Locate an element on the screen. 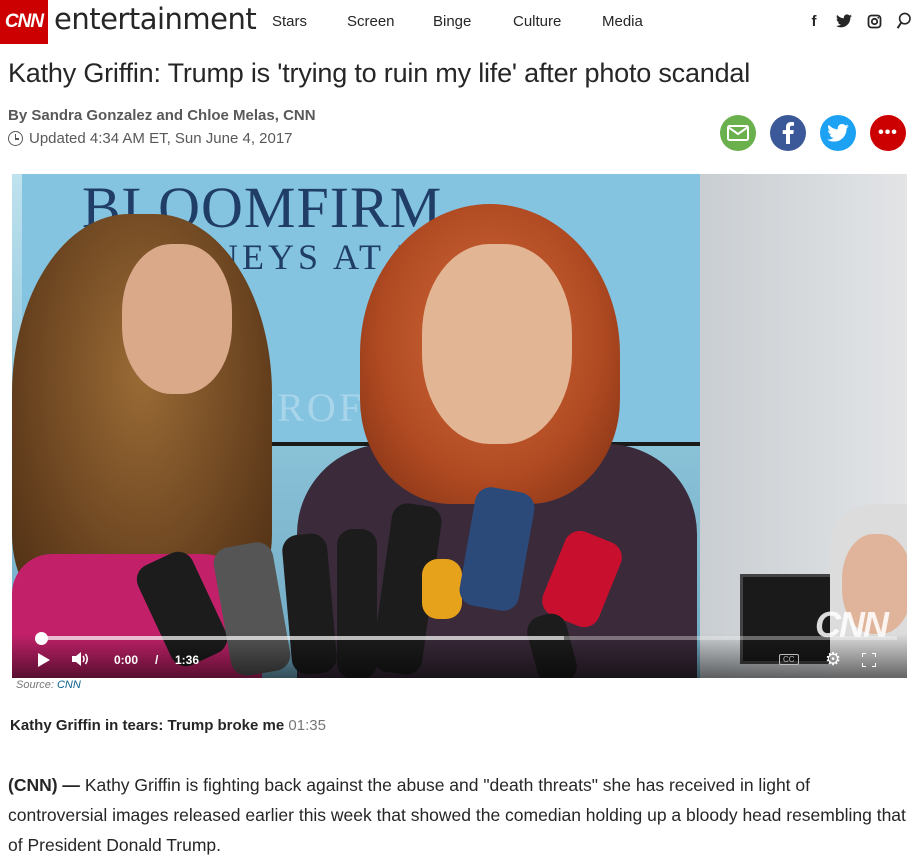 The image size is (920, 862). search-icon is located at coordinates (904, 21).